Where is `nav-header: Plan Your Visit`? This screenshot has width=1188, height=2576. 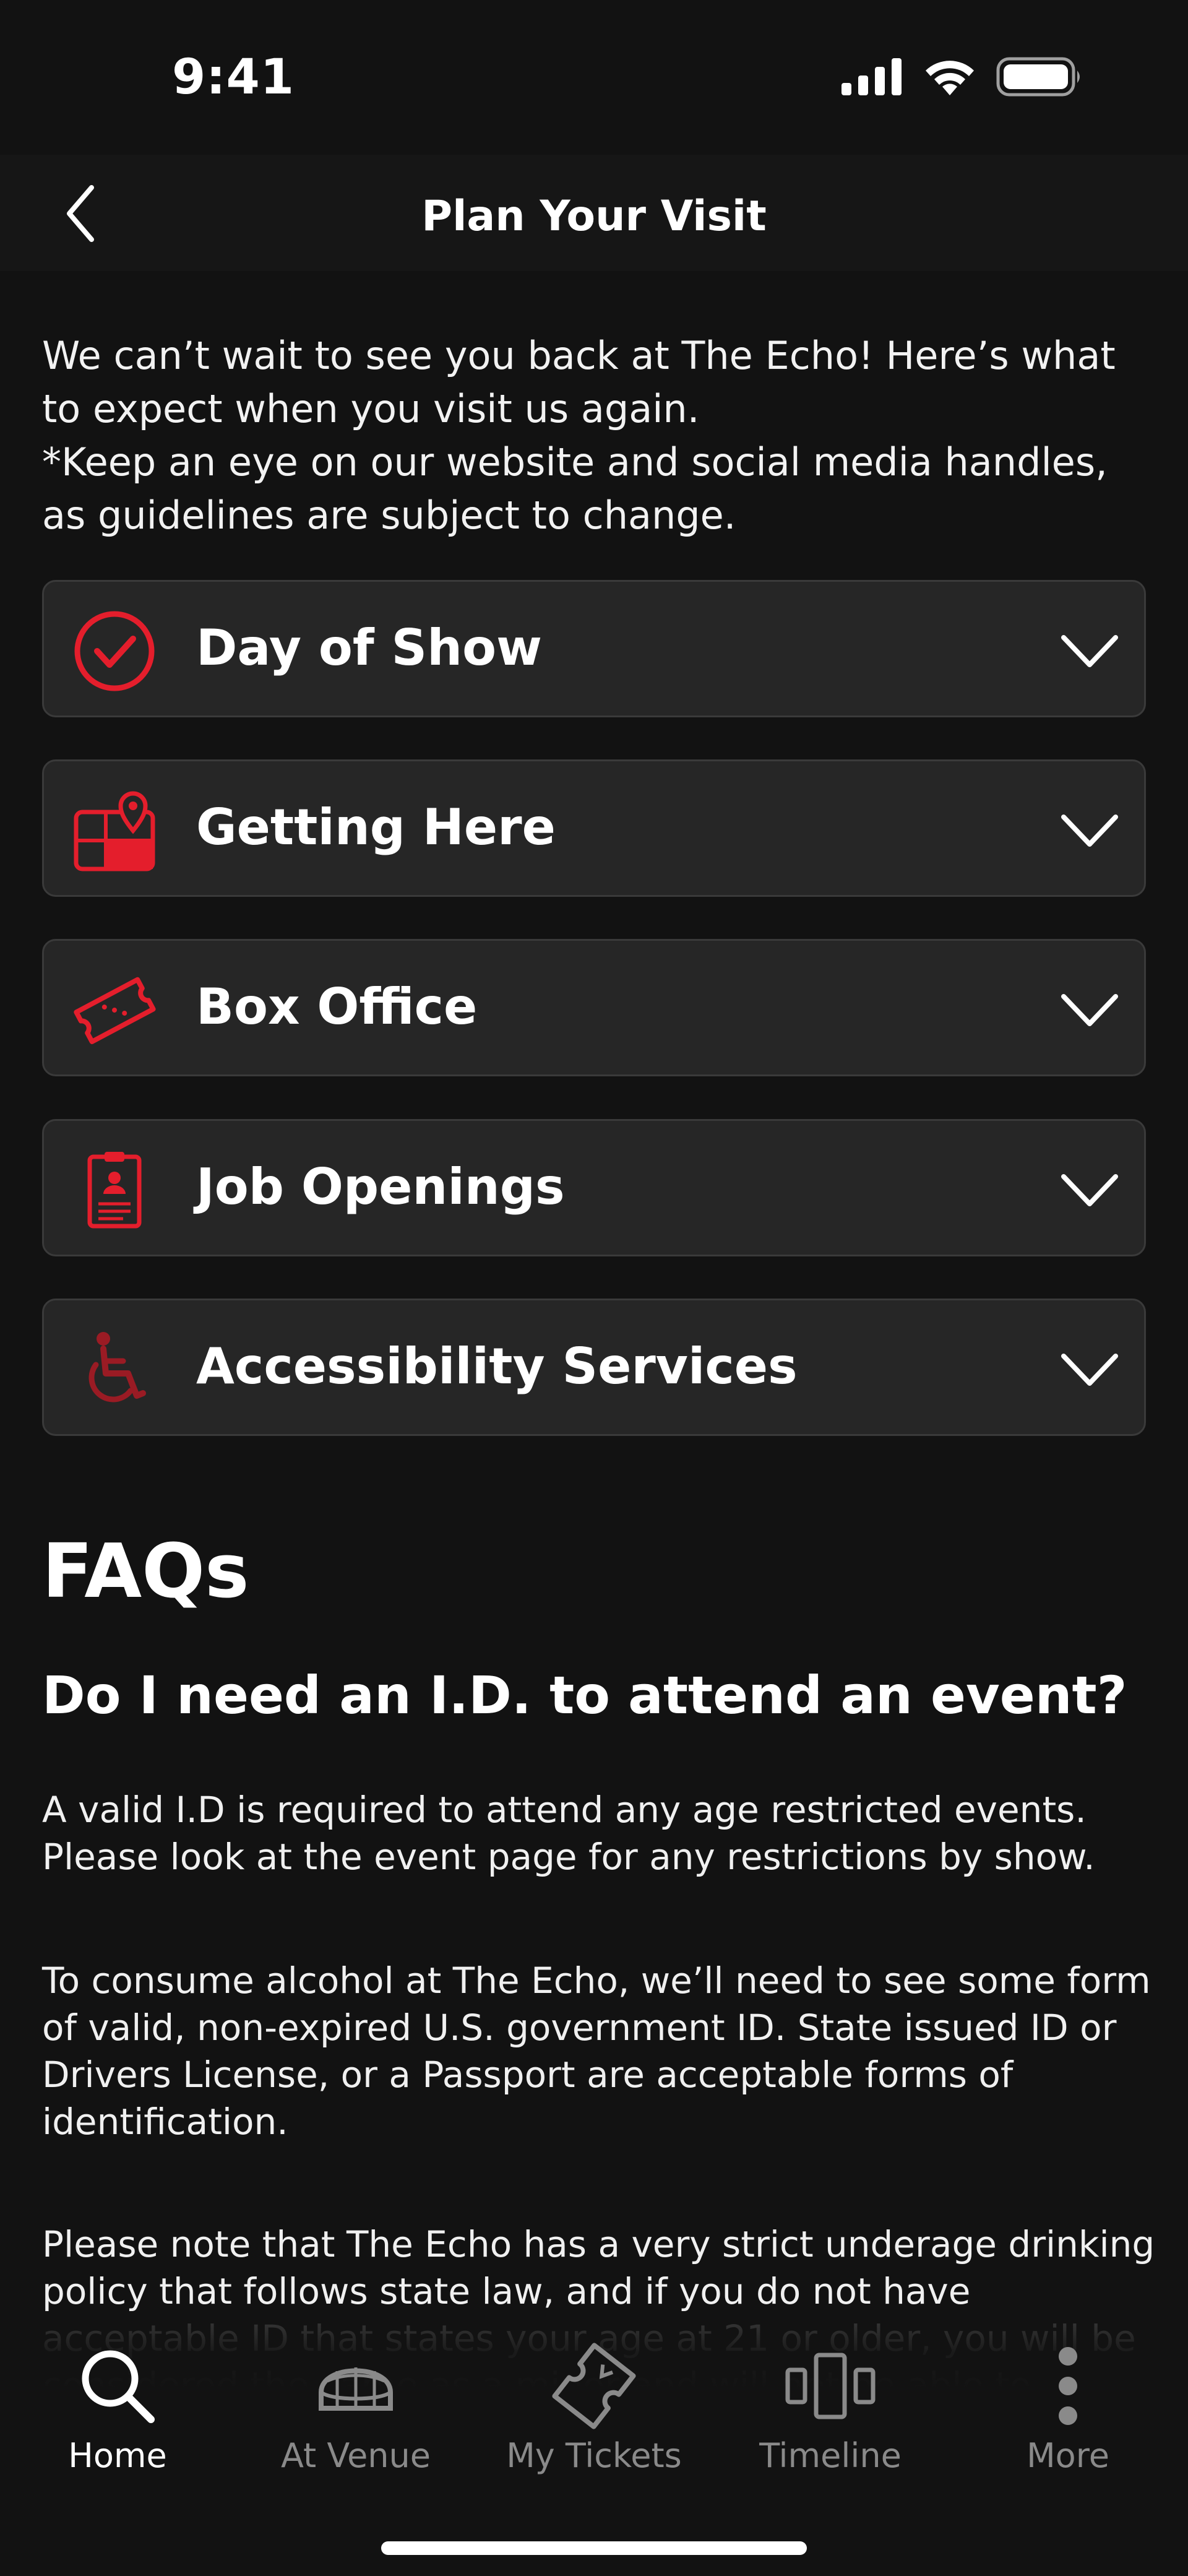
nav-header: Plan Your Visit is located at coordinates (594, 213).